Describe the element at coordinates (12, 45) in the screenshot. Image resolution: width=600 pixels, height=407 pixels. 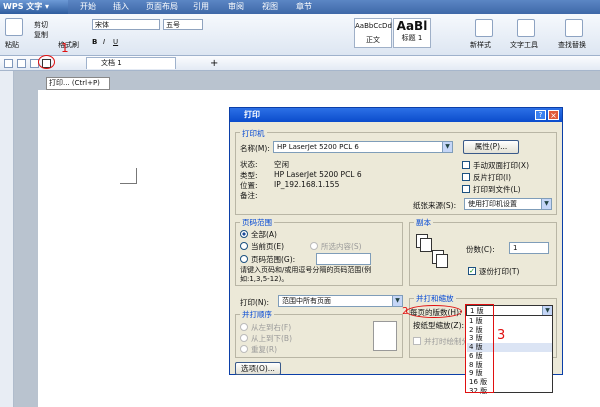
I see `paste-label: 粘贴` at that location.